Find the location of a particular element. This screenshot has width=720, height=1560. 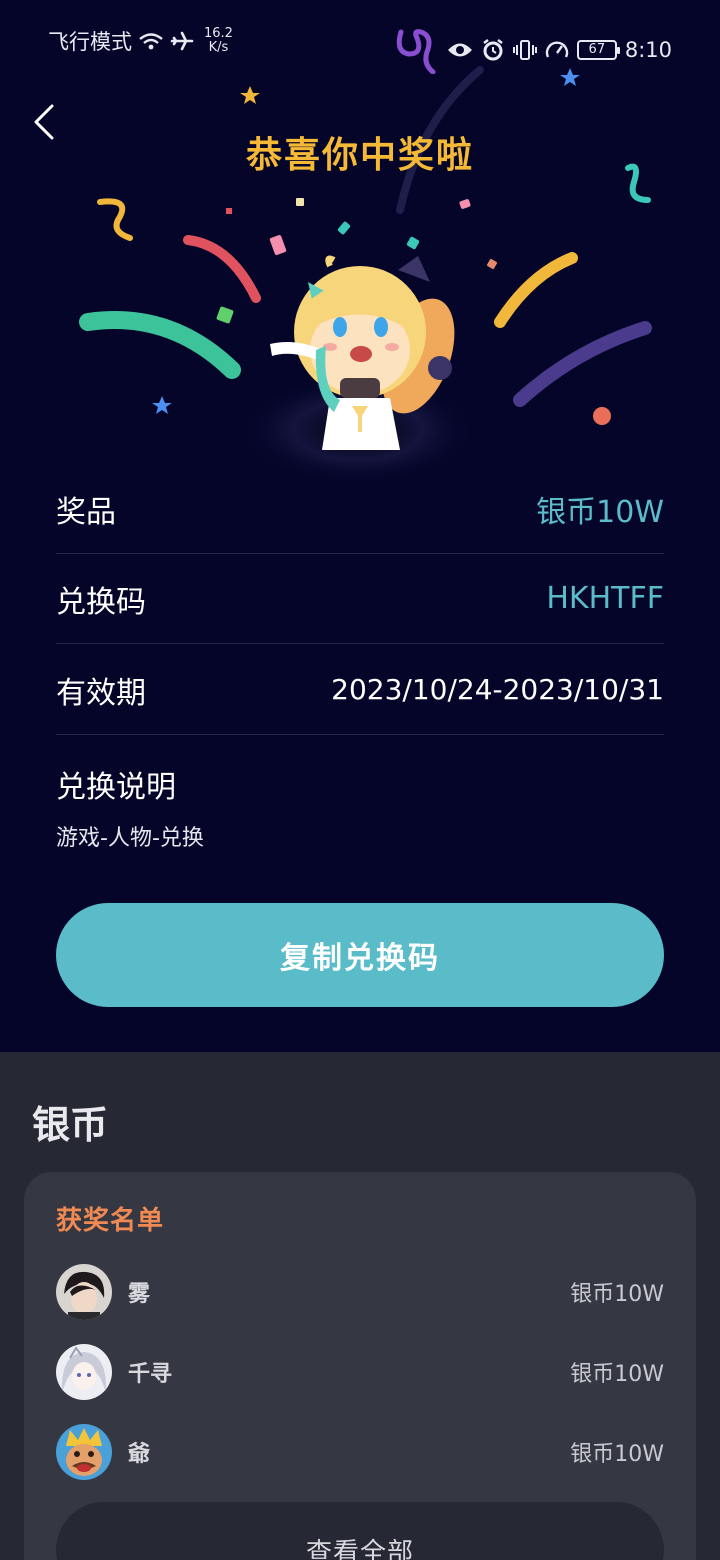

page-title: 恭喜你中奖啦 is located at coordinates (359, 155).